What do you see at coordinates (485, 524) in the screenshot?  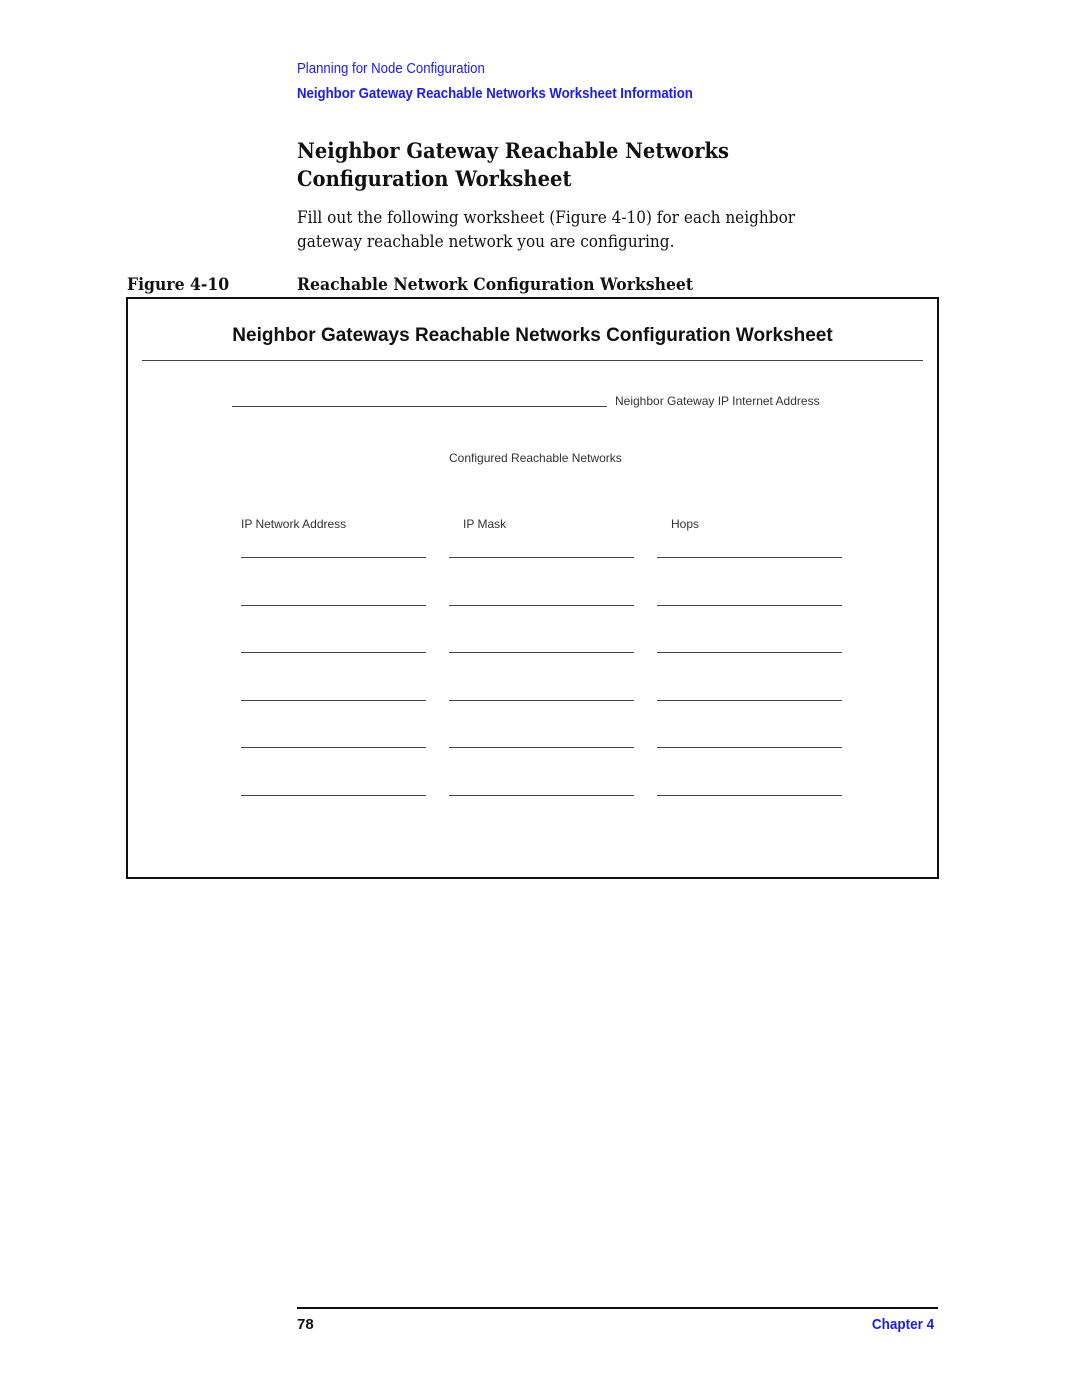 I see `column-header-ip-mask: IP Mask` at bounding box center [485, 524].